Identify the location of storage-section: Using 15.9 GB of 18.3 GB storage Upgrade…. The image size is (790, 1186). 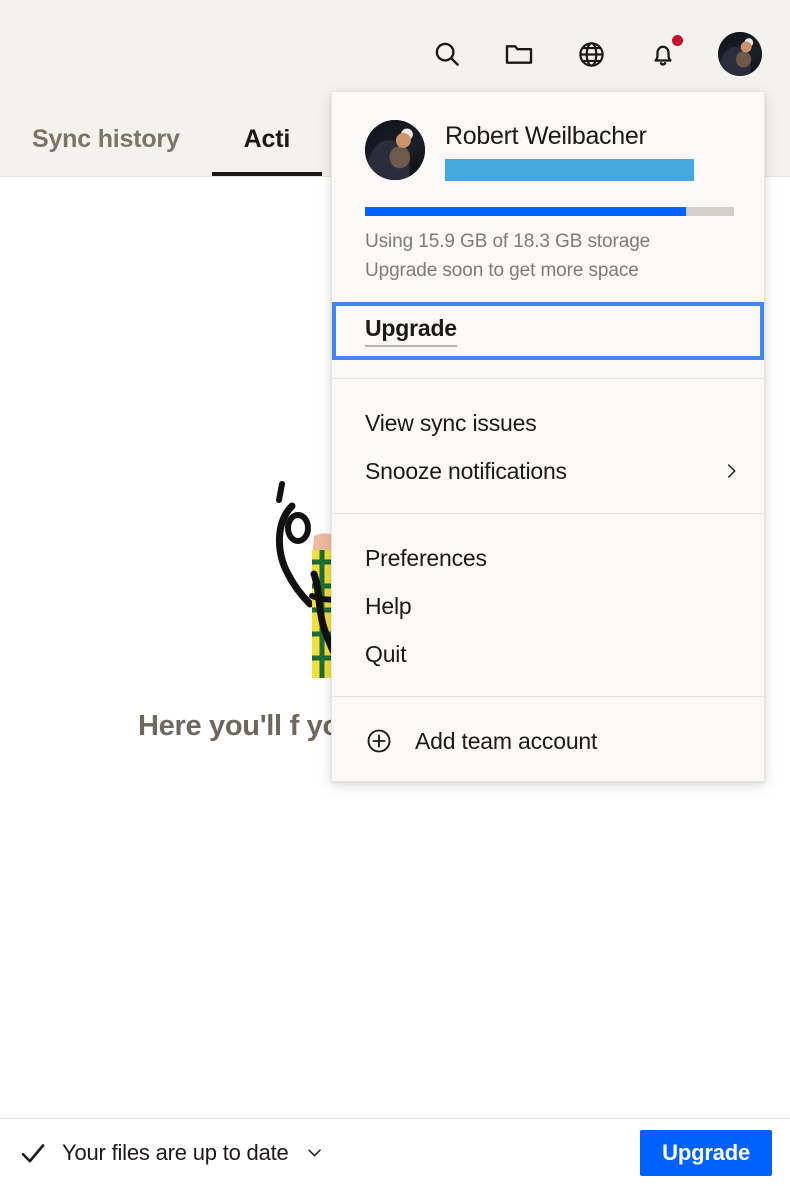
(548, 233).